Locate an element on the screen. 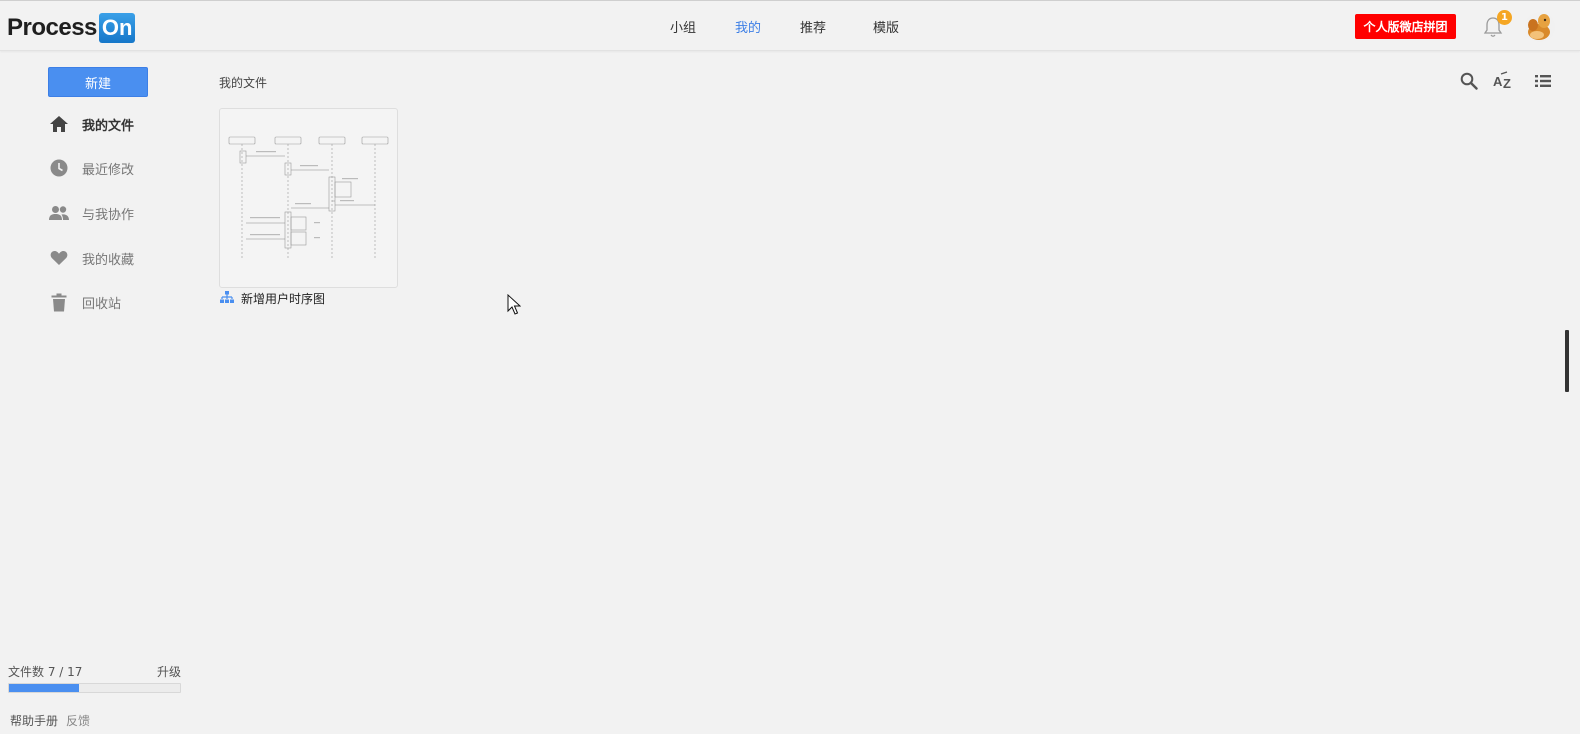 This screenshot has height=734, width=1580. file-quota-bar is located at coordinates (94, 688).